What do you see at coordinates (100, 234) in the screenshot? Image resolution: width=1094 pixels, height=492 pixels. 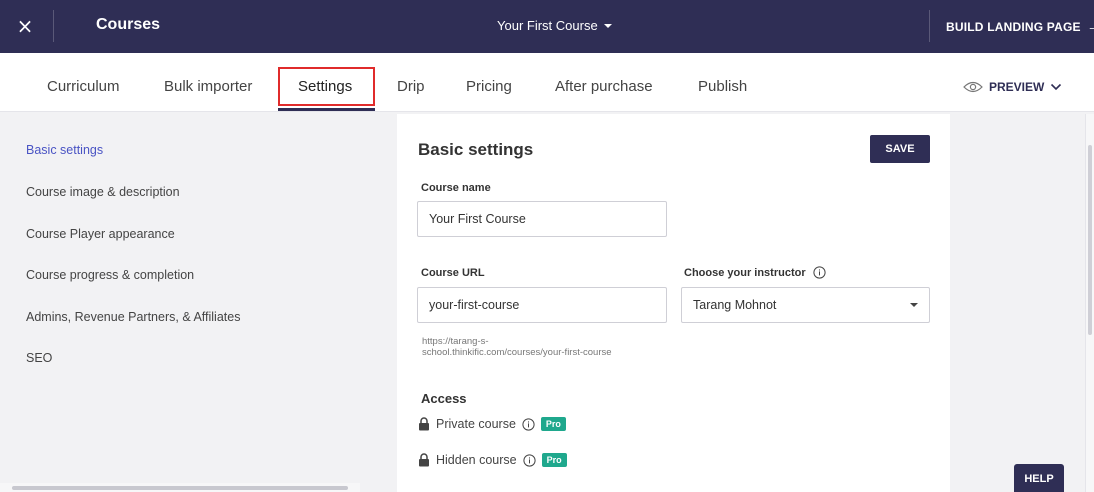 I see `sidebar-item-player-appearance: Course Player appearance` at bounding box center [100, 234].